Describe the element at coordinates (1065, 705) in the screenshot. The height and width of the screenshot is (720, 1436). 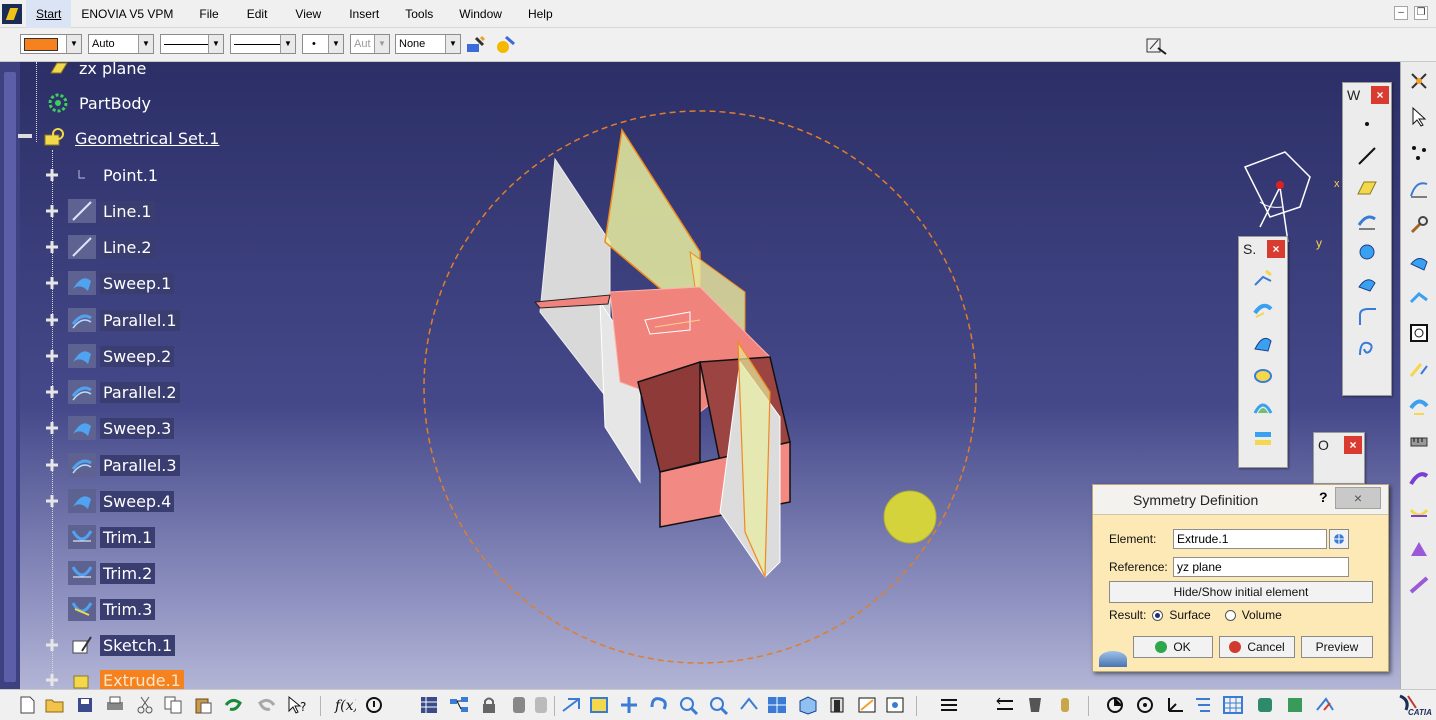
I see `geometric-constraint-icon` at that location.